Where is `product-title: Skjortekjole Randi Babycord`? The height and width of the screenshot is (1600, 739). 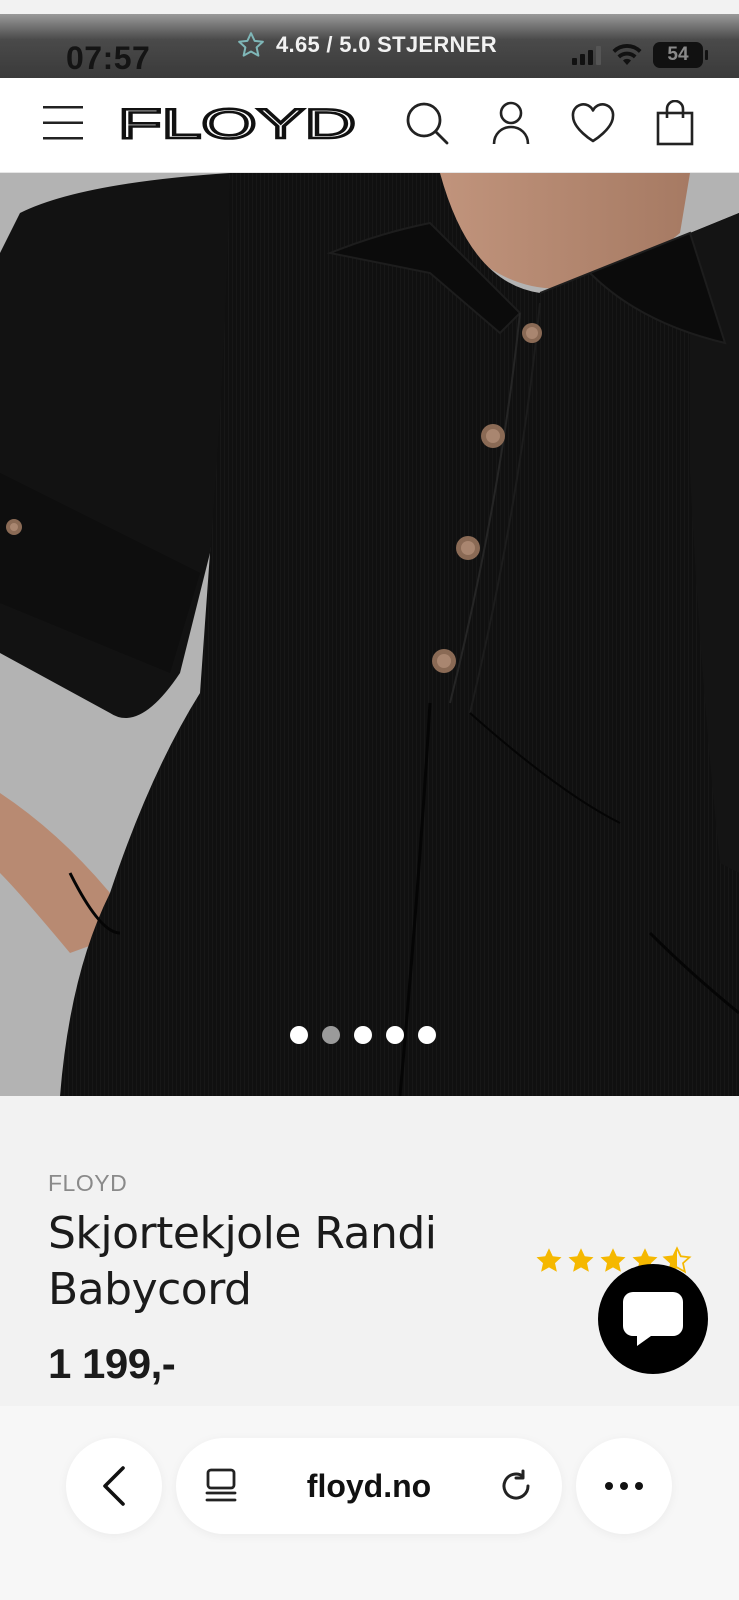 product-title: Skjortekjole Randi Babycord is located at coordinates (242, 1261).